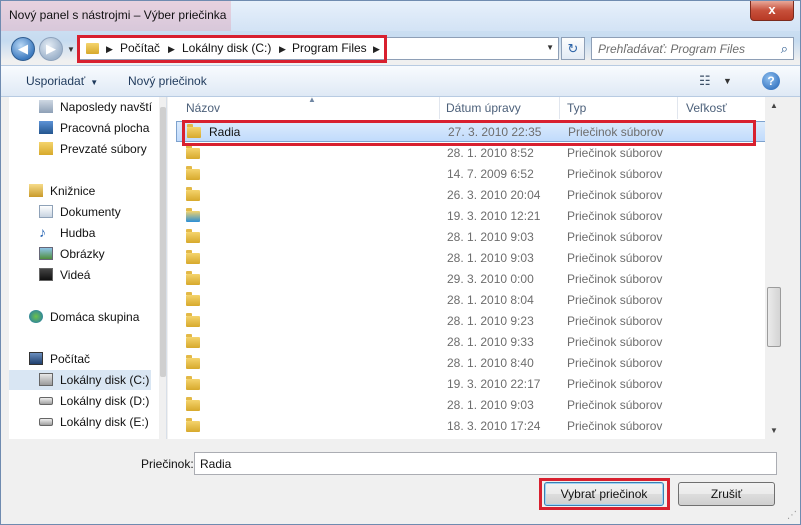 The image size is (801, 525). I want to click on nav-item-libraries: Knižnice, so click(80, 191).